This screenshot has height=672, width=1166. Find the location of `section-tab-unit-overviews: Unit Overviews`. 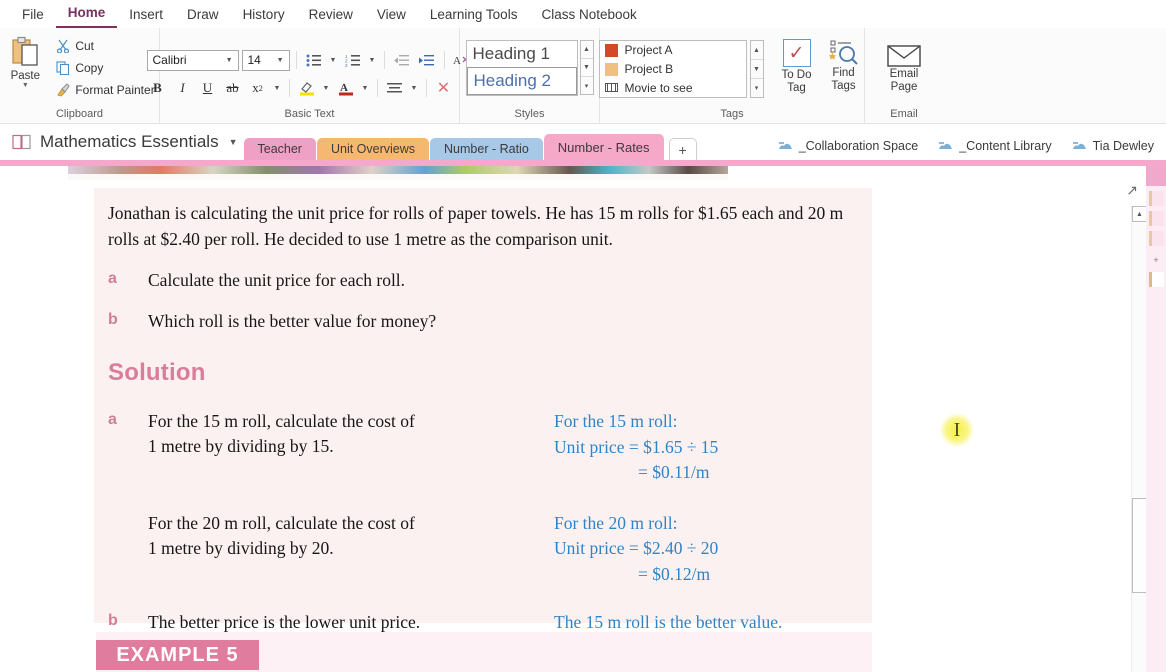

section-tab-unit-overviews: Unit Overviews is located at coordinates (373, 149).